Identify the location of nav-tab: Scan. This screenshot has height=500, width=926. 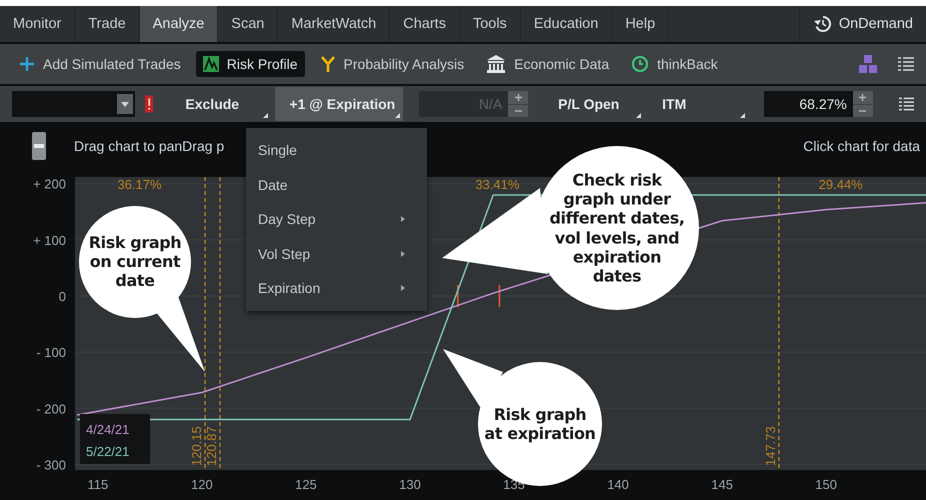
(248, 24).